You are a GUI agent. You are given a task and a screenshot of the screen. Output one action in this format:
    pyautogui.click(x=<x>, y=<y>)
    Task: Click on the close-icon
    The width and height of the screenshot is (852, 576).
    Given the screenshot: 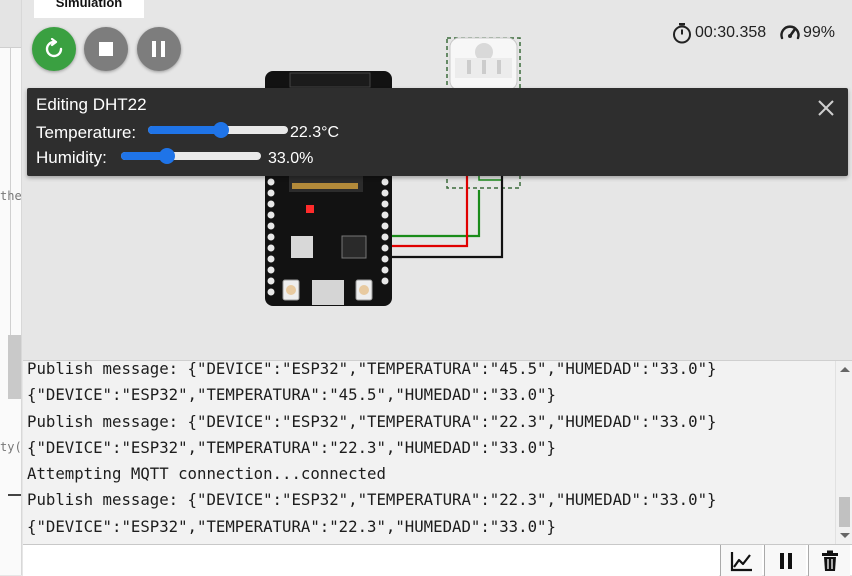 What is the action you would take?
    pyautogui.click(x=826, y=108)
    